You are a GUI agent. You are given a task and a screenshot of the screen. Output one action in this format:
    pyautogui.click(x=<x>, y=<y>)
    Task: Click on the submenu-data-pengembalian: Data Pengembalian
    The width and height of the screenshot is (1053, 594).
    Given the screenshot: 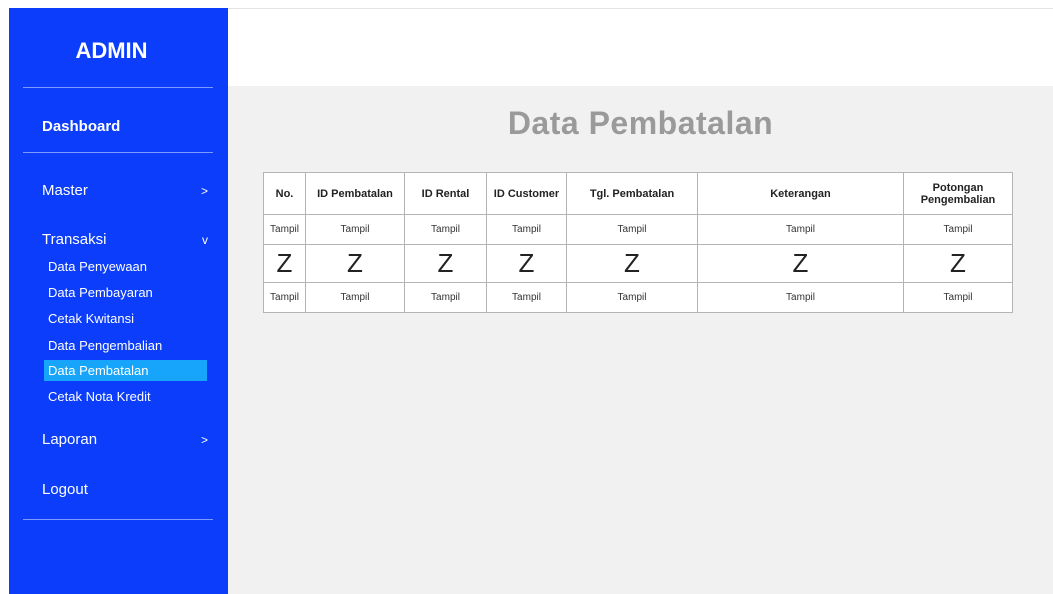 What is the action you would take?
    pyautogui.click(x=125, y=345)
    